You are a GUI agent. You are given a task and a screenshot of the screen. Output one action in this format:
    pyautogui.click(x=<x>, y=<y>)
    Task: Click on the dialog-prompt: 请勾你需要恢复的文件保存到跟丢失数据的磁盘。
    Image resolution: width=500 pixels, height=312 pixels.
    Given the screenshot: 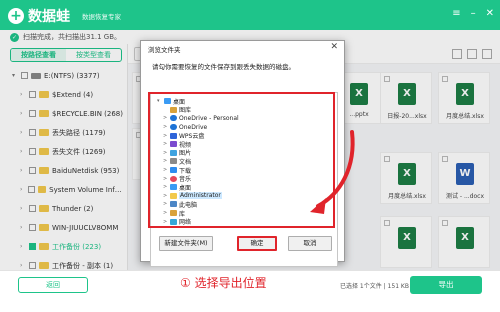 What is the action you would take?
    pyautogui.click(x=223, y=67)
    